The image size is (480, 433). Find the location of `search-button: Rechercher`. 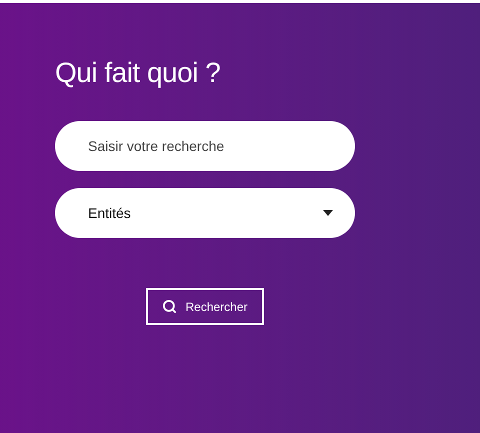

search-button: Rechercher is located at coordinates (205, 306).